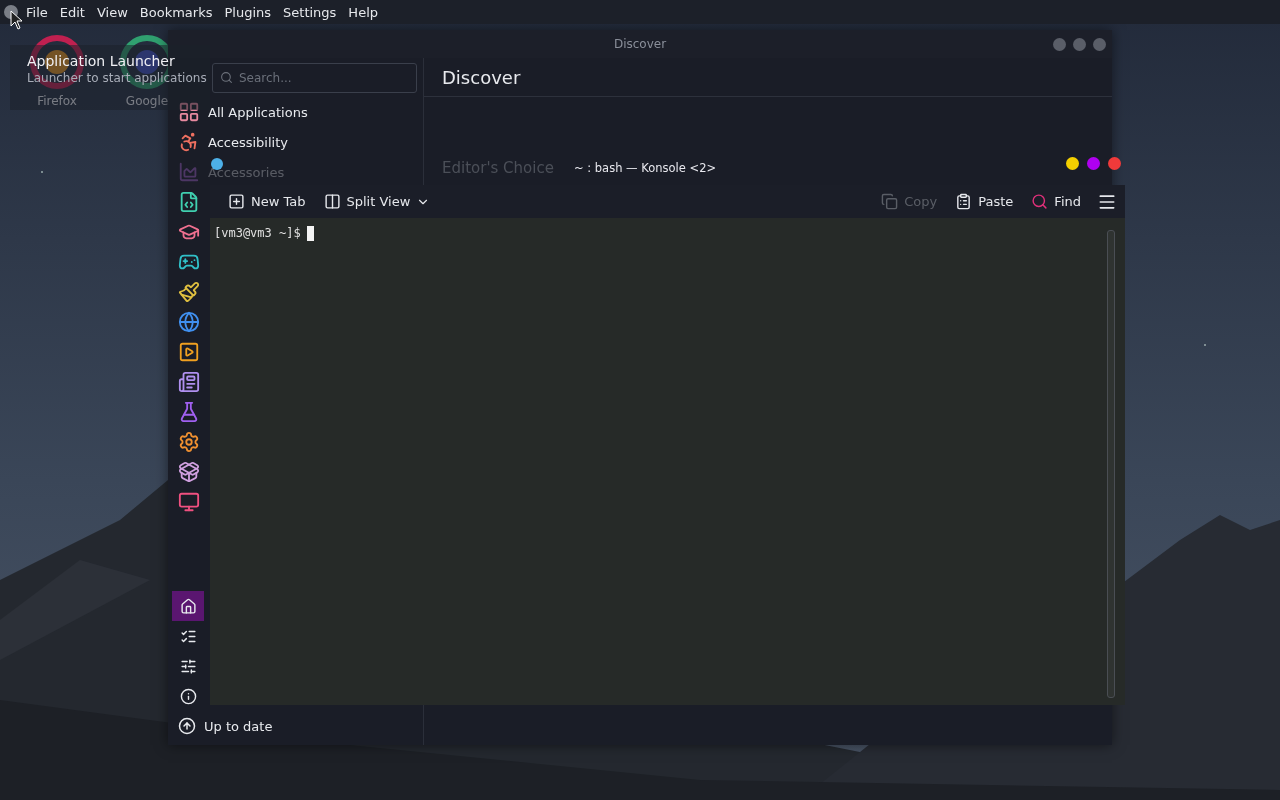  What do you see at coordinates (117, 78) in the screenshot?
I see `tooltip-text: Launcher to start applications` at bounding box center [117, 78].